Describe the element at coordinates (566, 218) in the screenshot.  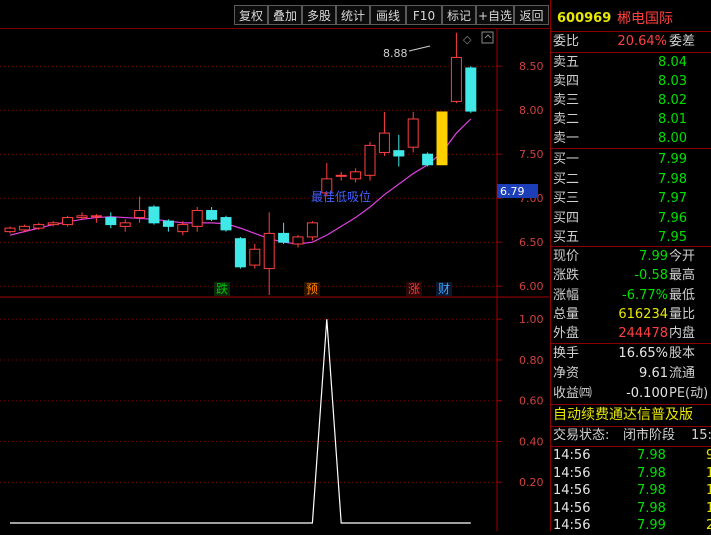
I see `bid-label: 买四` at that location.